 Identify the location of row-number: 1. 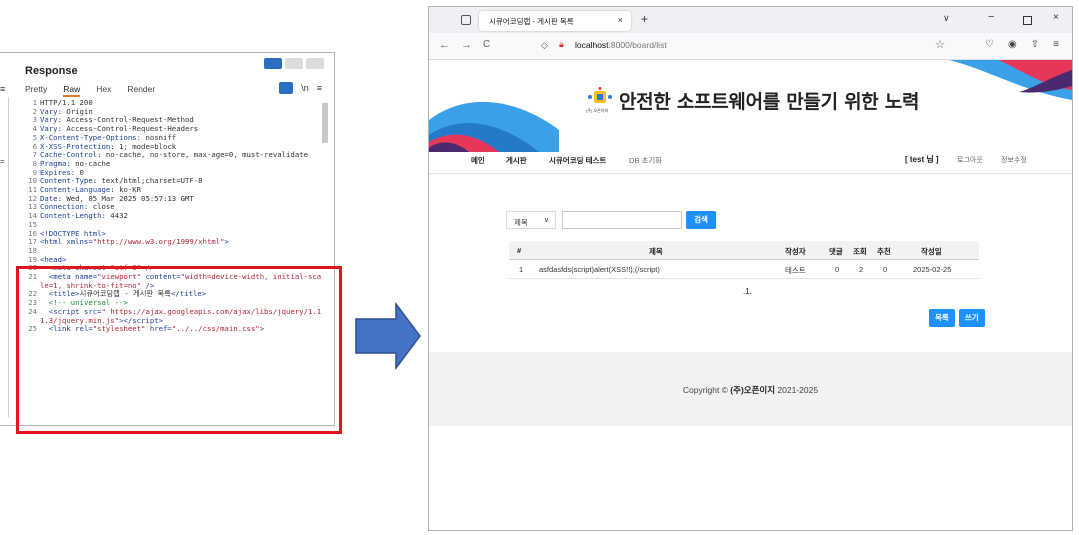
(521, 269).